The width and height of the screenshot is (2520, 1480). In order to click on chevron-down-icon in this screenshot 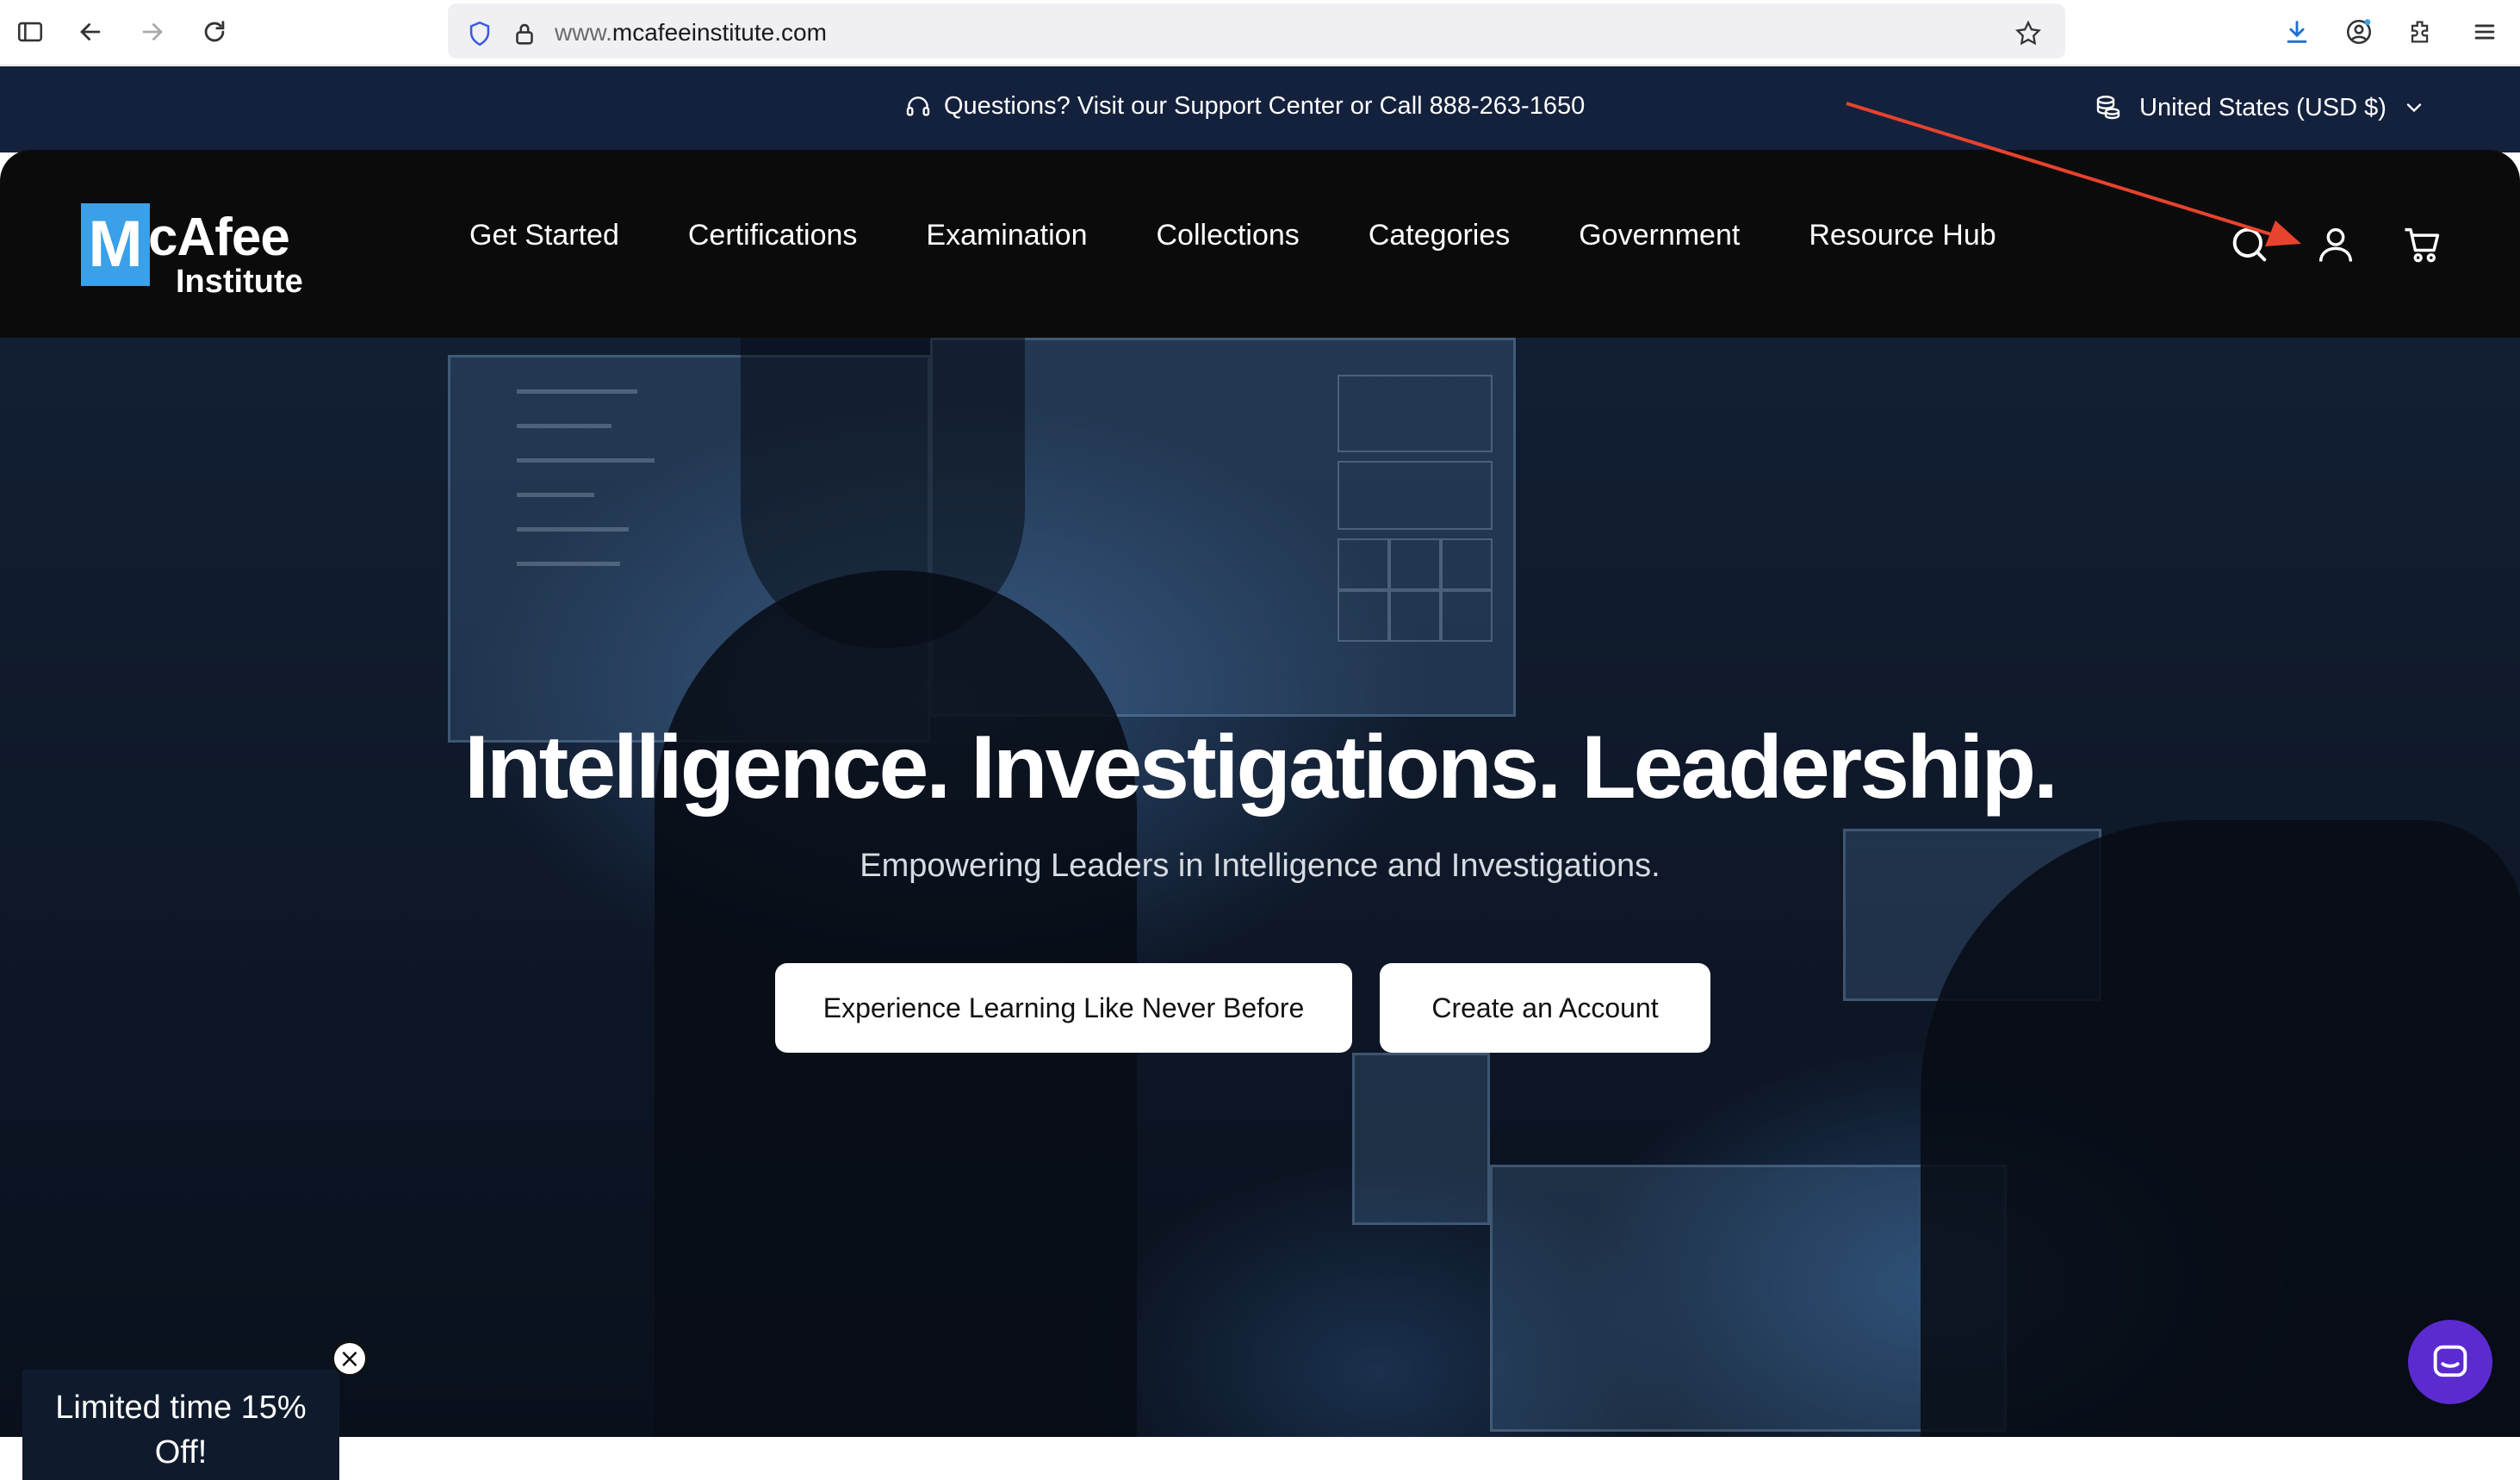, I will do `click(2414, 108)`.